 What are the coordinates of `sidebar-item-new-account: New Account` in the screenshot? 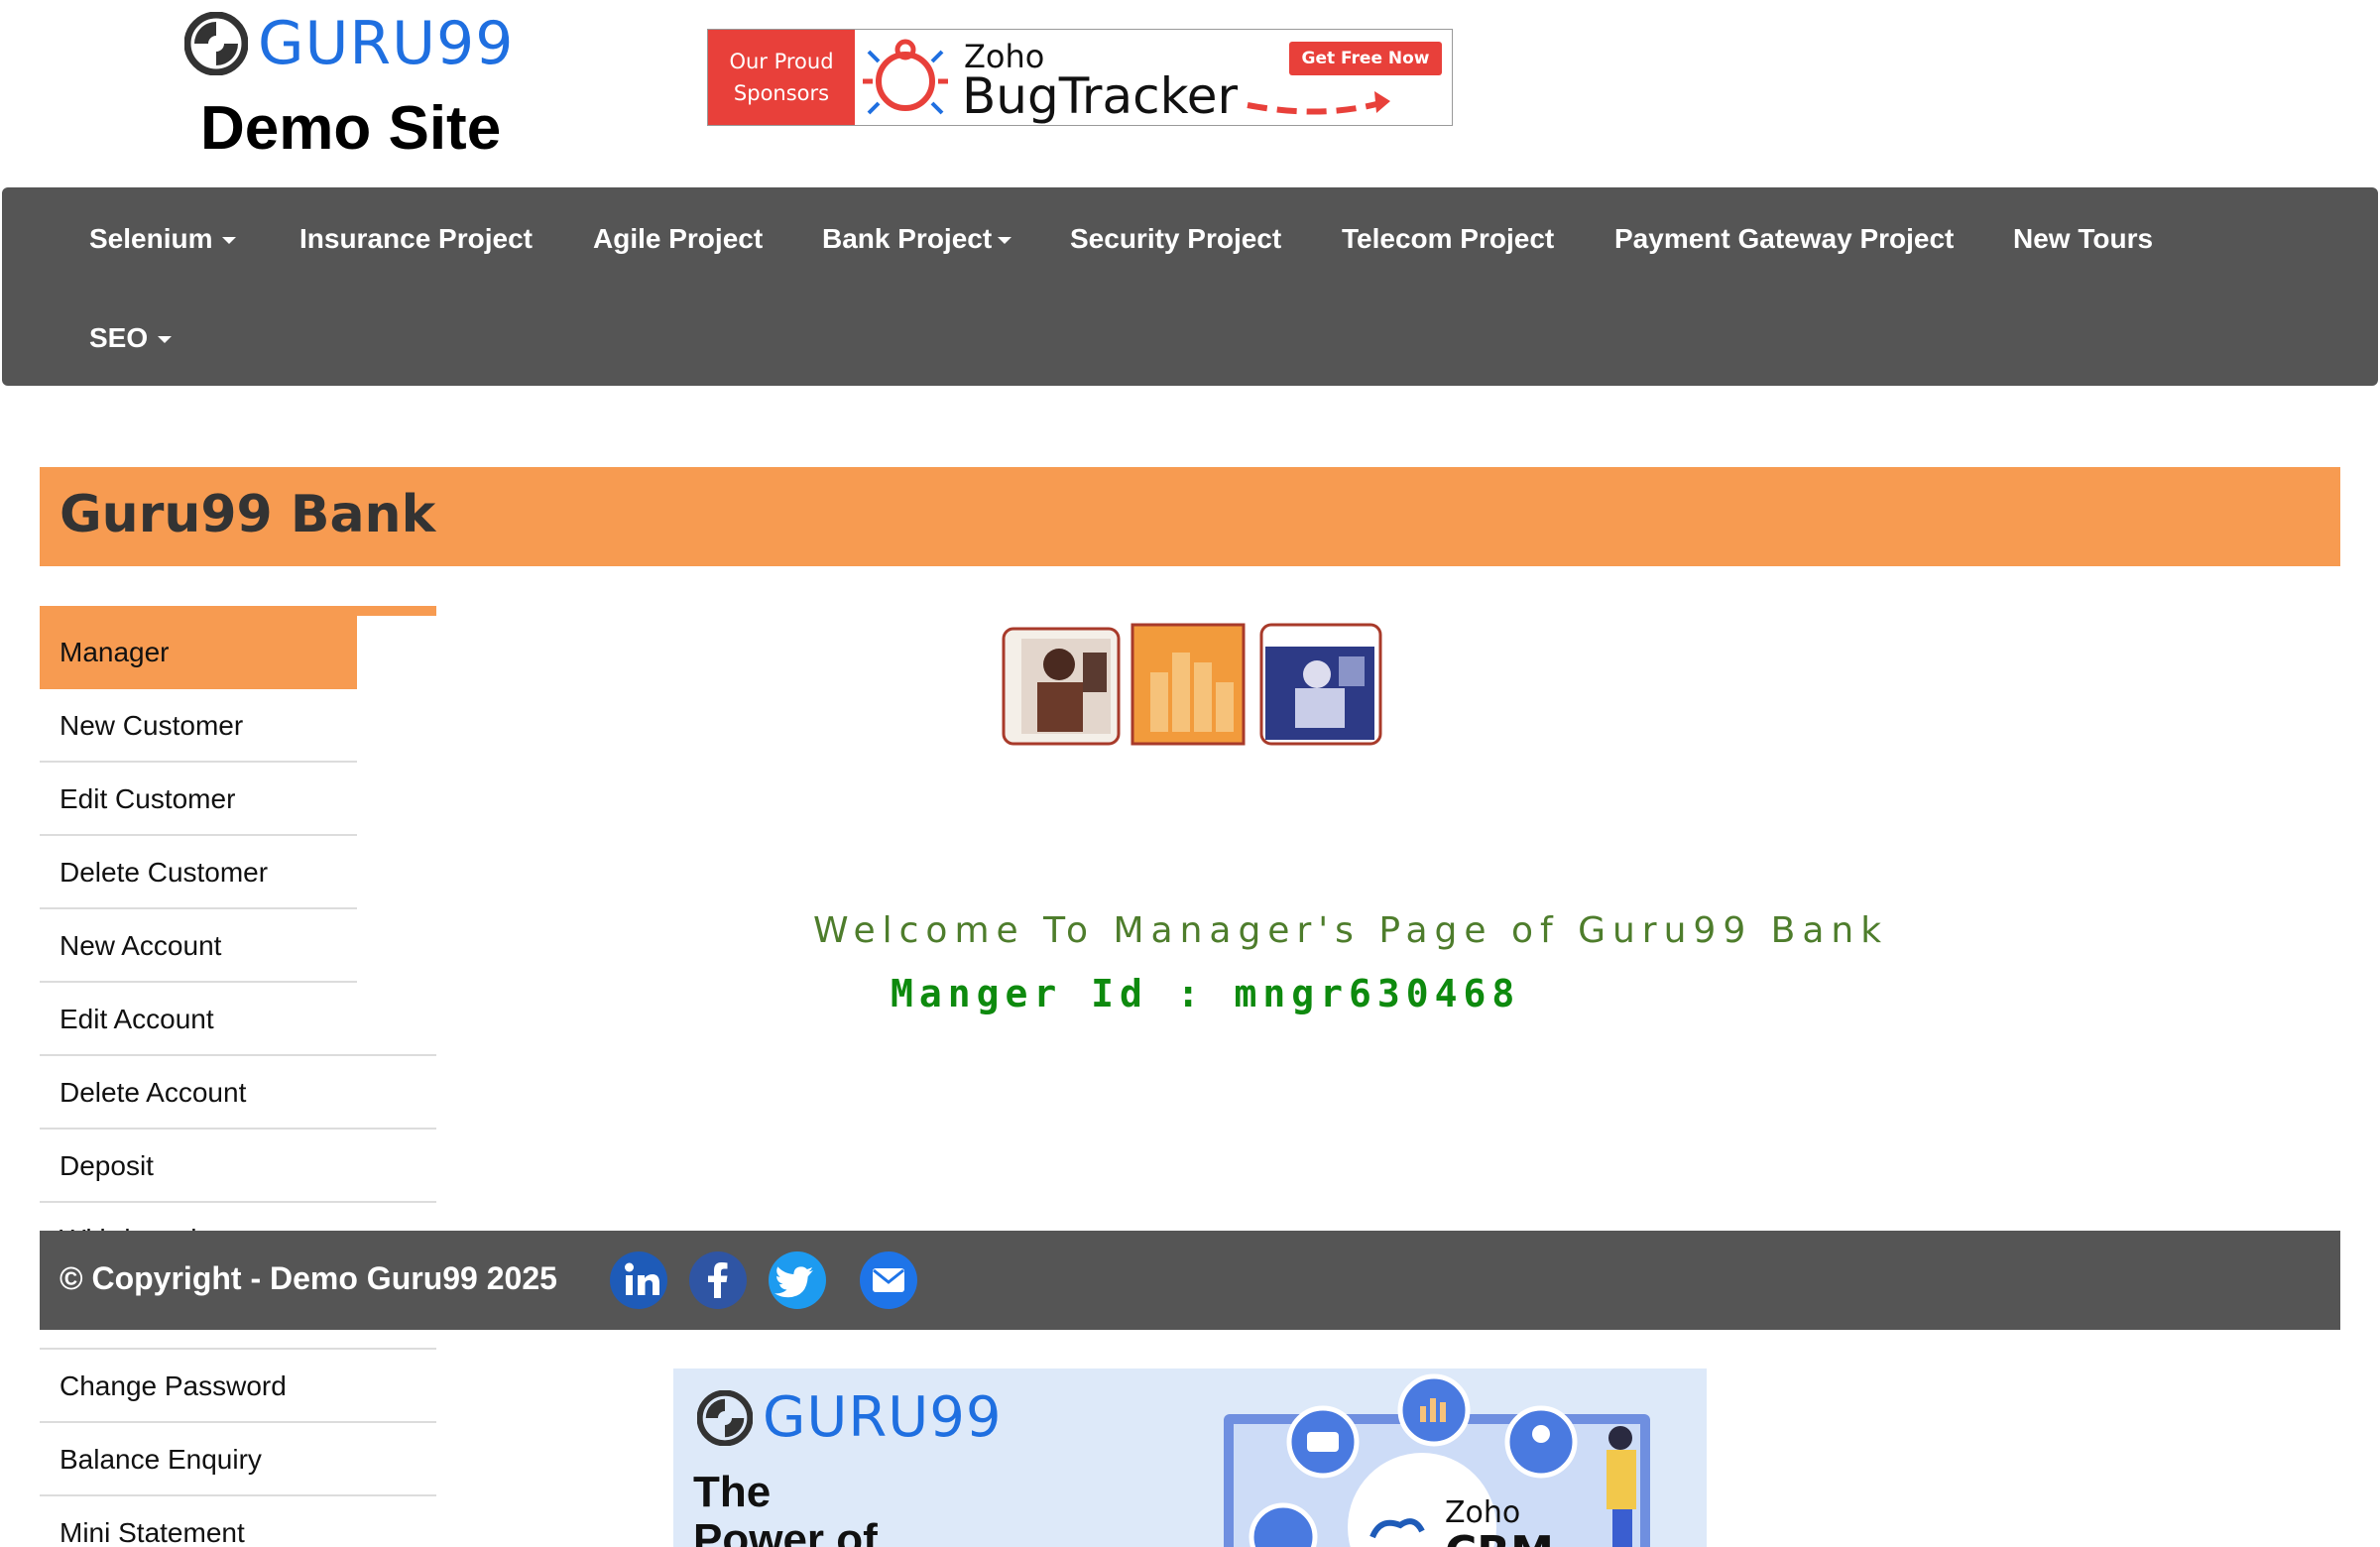 It's located at (198, 946).